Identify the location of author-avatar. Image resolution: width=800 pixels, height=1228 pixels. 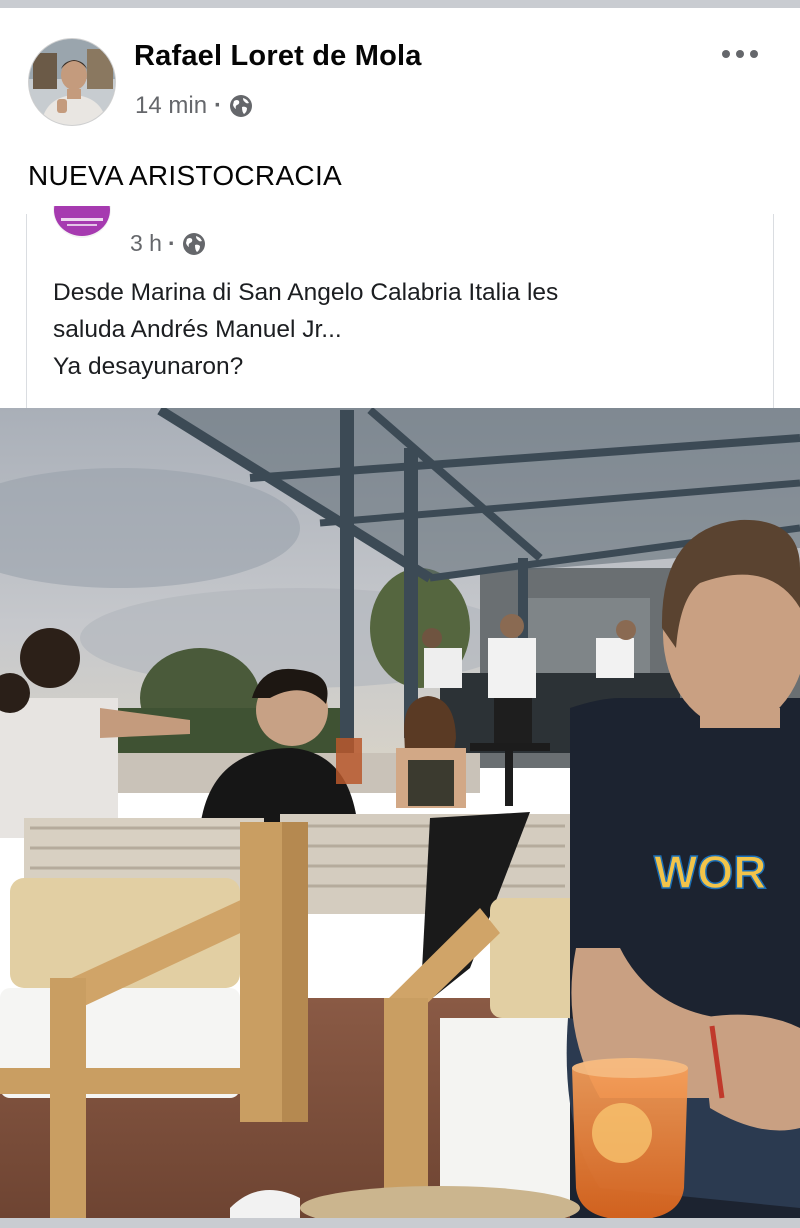
(72, 82).